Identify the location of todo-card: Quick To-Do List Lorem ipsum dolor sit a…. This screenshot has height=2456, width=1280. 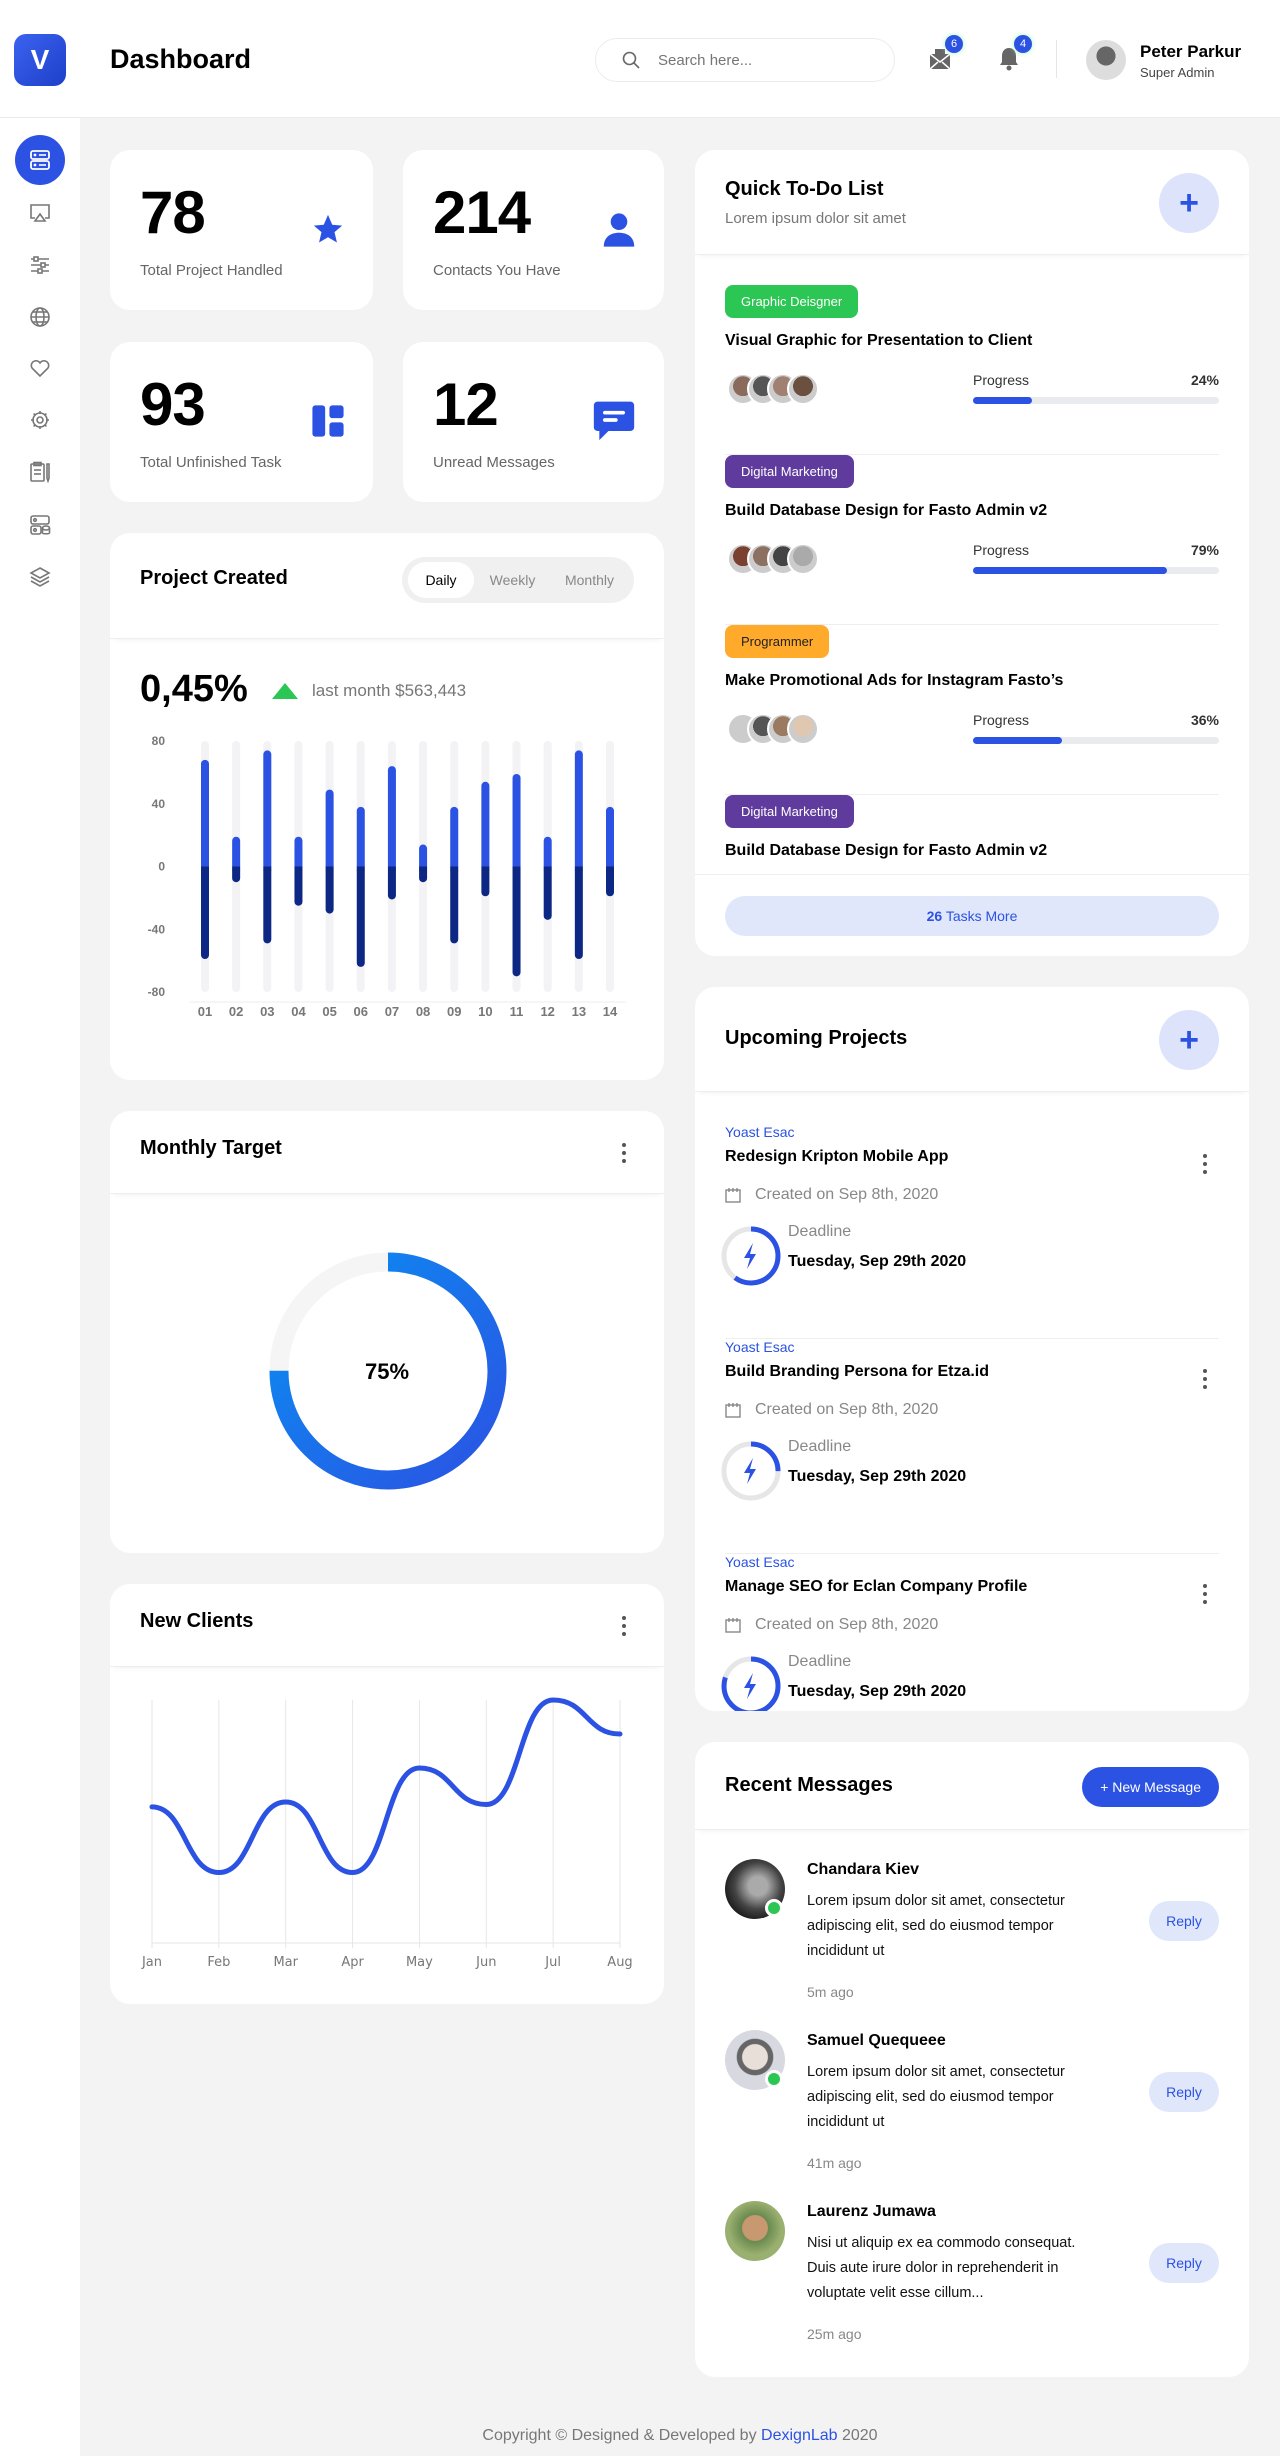
(972, 553).